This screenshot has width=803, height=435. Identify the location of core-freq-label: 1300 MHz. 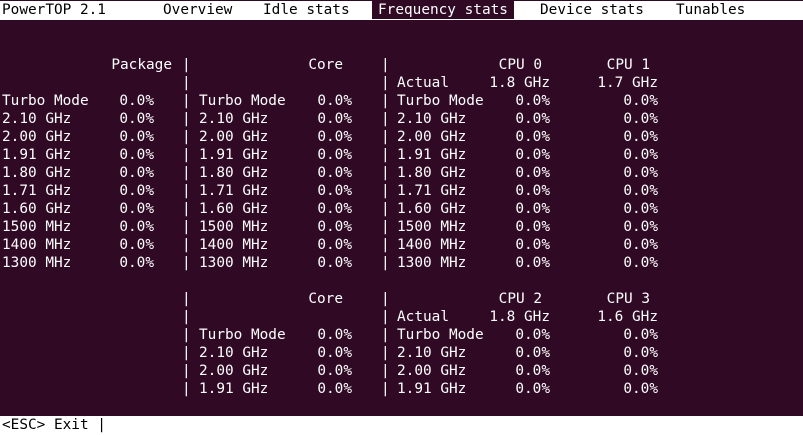
(234, 263).